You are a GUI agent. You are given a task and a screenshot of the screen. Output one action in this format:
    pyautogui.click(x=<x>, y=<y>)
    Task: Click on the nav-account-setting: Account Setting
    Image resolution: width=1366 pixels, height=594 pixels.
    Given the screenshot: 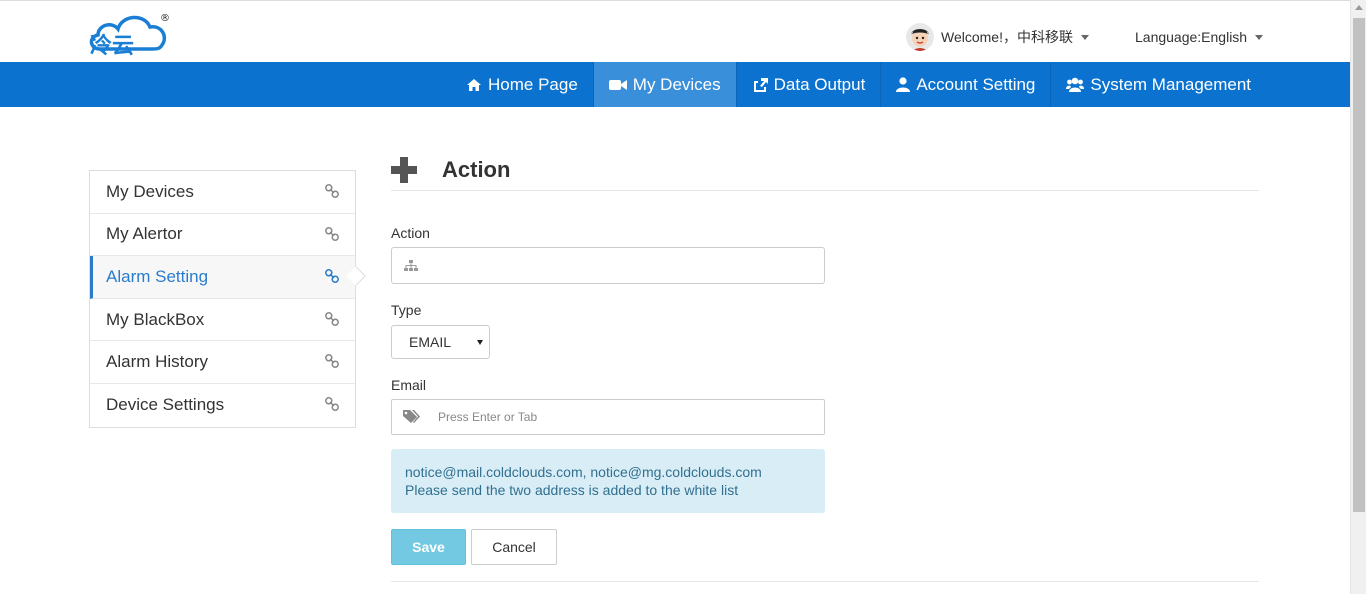 What is the action you would take?
    pyautogui.click(x=966, y=84)
    